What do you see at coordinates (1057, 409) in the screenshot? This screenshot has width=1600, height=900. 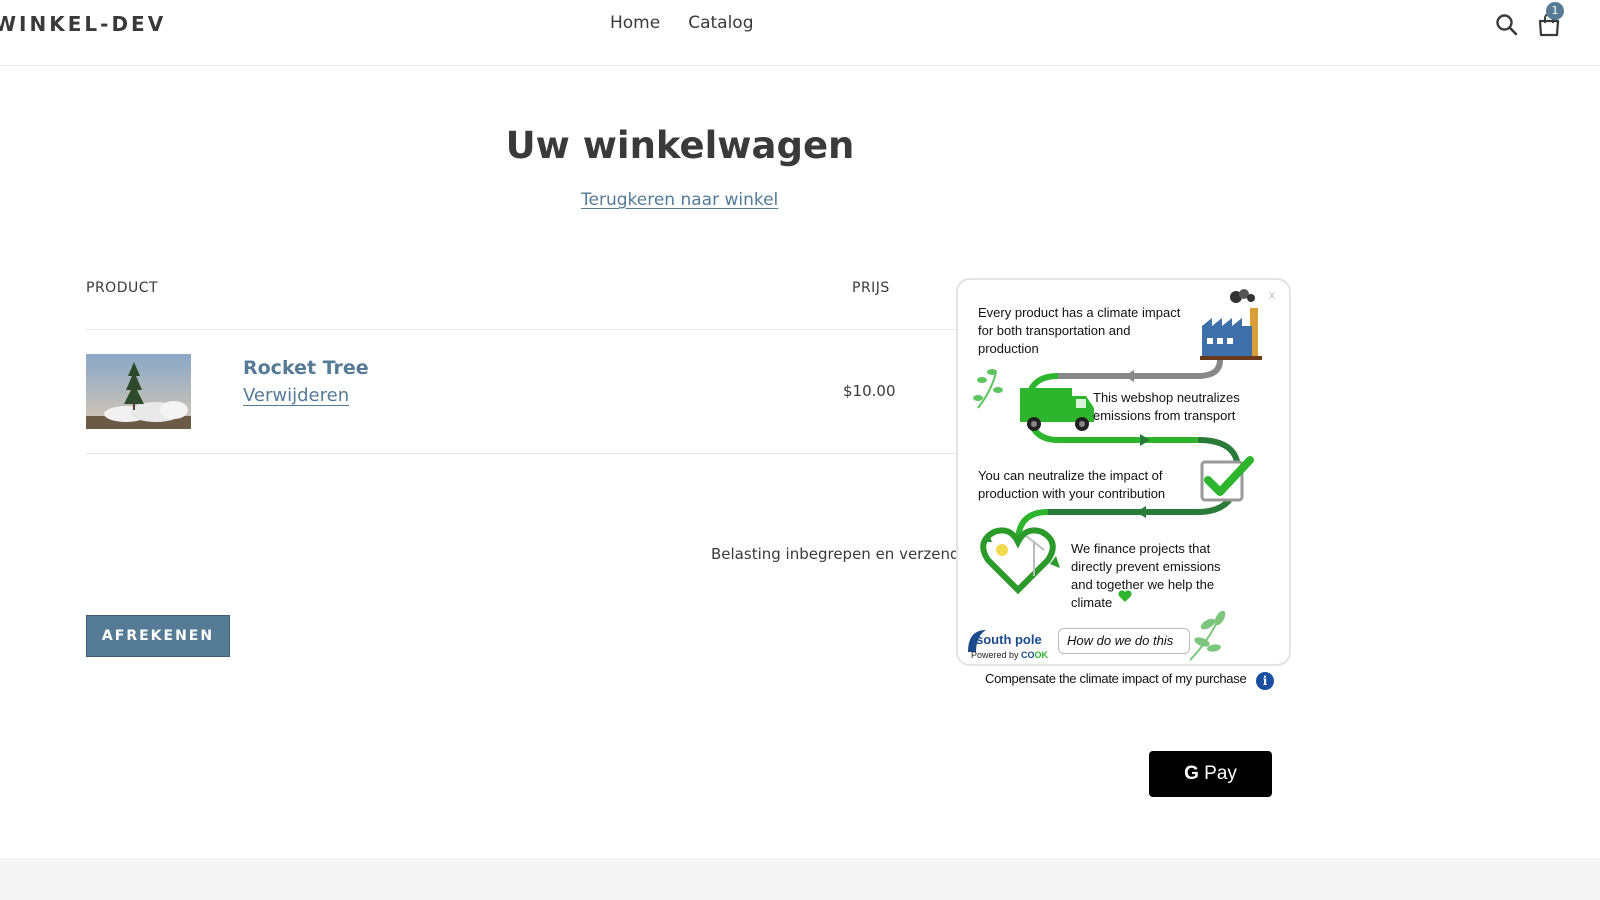 I see `truck-icon` at bounding box center [1057, 409].